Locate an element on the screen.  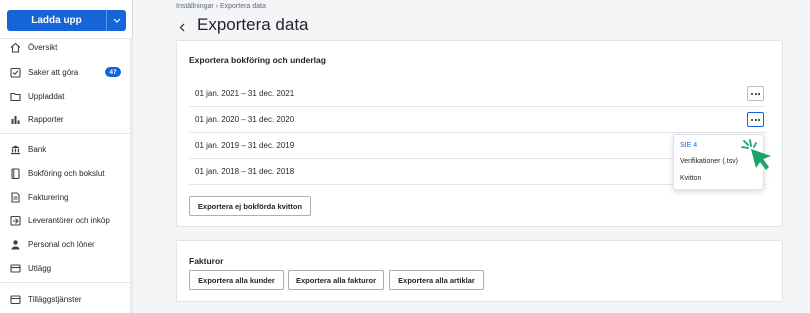
sidebar-item-label: Utlägg is located at coordinates (40, 268).